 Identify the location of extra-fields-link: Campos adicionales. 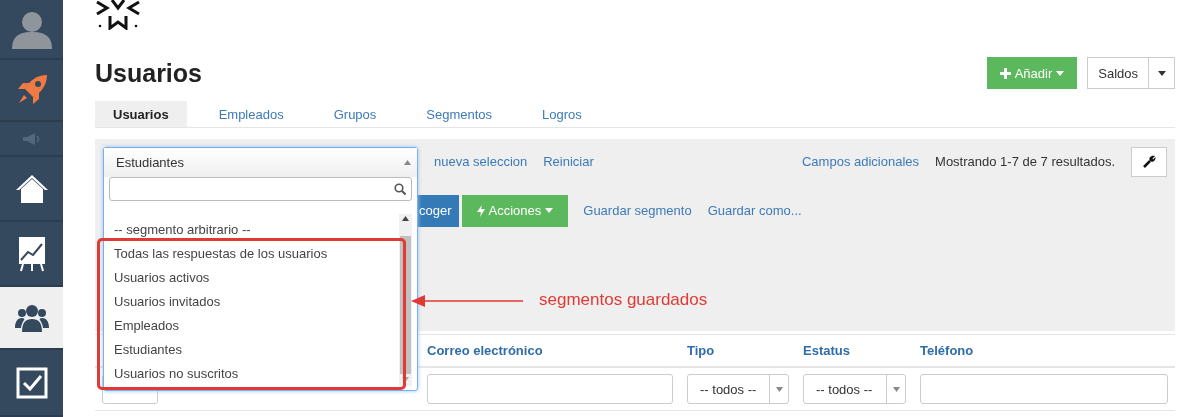
(861, 161).